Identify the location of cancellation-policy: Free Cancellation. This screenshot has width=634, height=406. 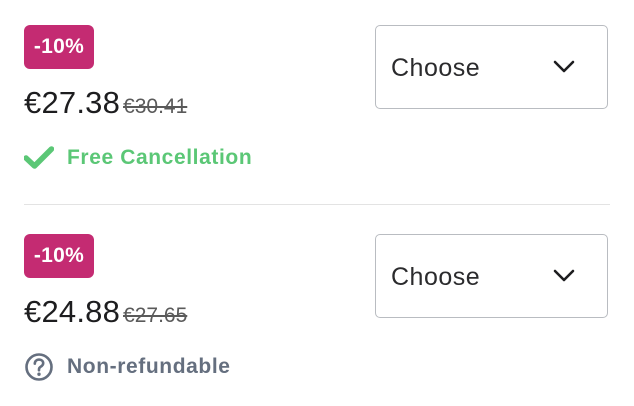
(138, 158).